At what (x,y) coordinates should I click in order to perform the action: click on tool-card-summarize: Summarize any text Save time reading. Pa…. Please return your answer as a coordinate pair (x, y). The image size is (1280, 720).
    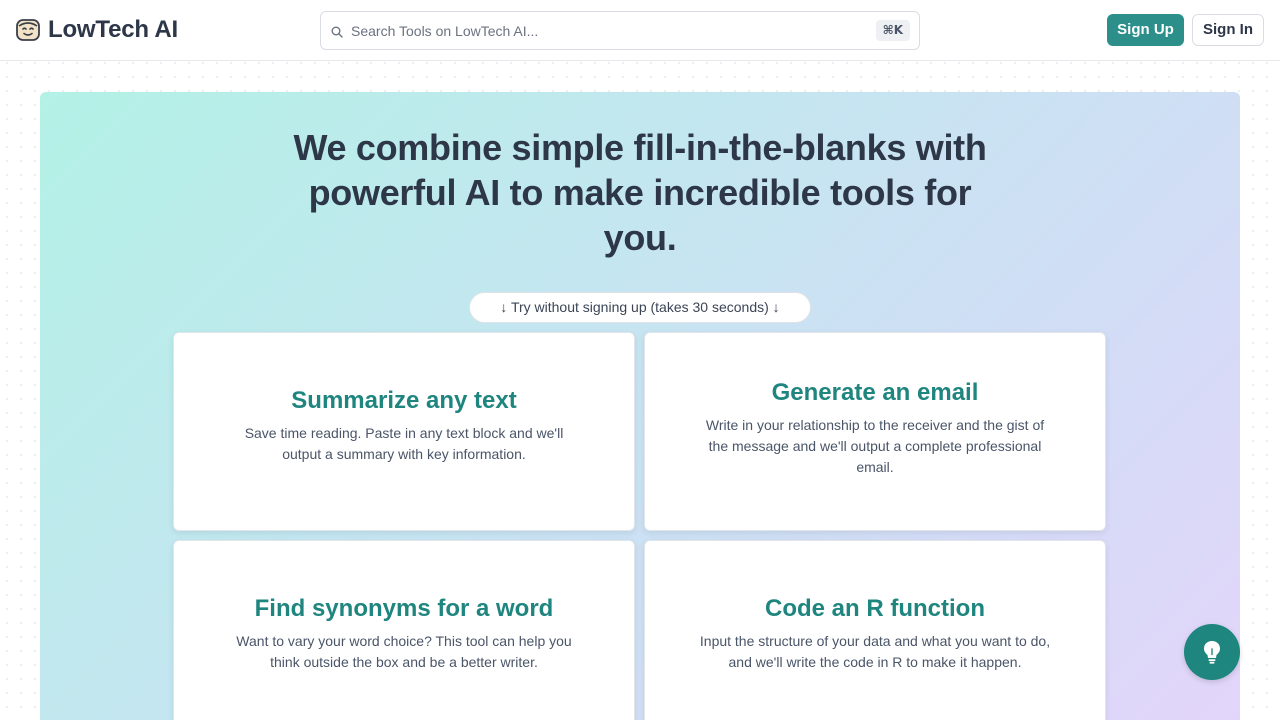
    Looking at the image, I should click on (404, 431).